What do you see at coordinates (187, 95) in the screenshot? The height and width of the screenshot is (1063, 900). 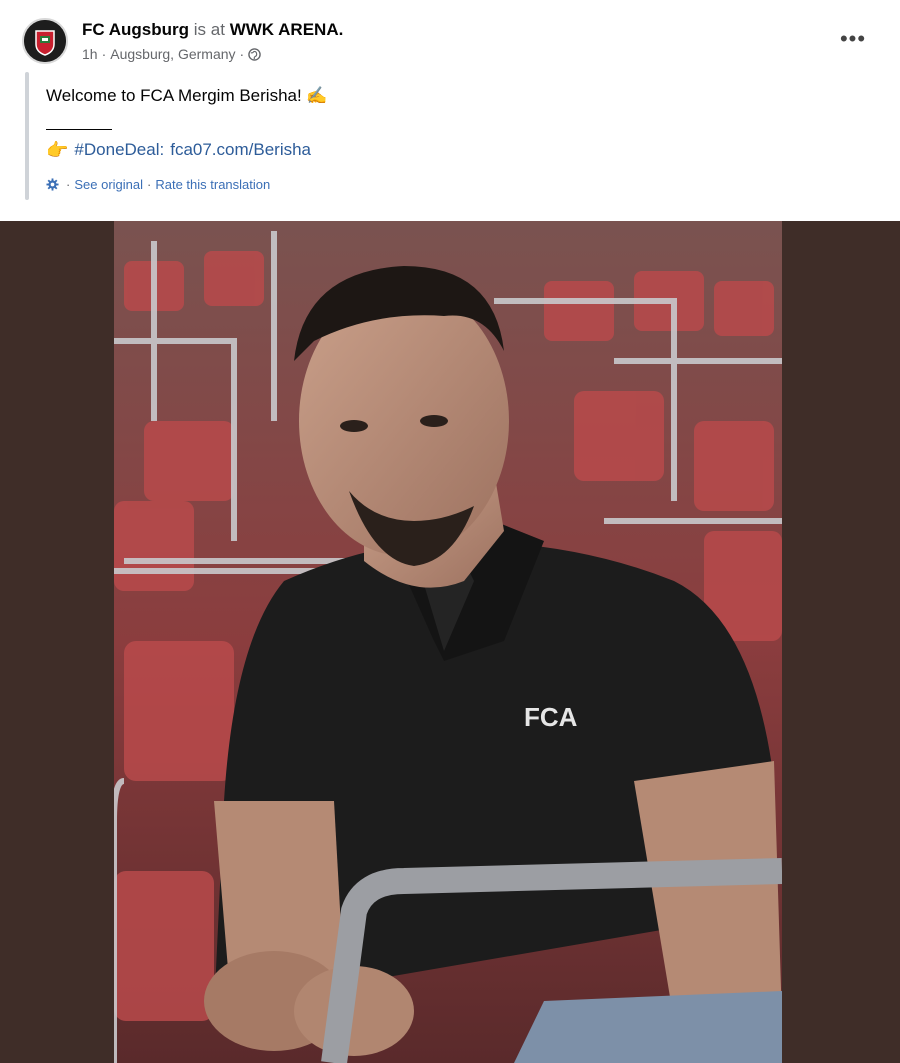 I see `post-text: Welcome to FCA Mergim Berisha! ✍` at bounding box center [187, 95].